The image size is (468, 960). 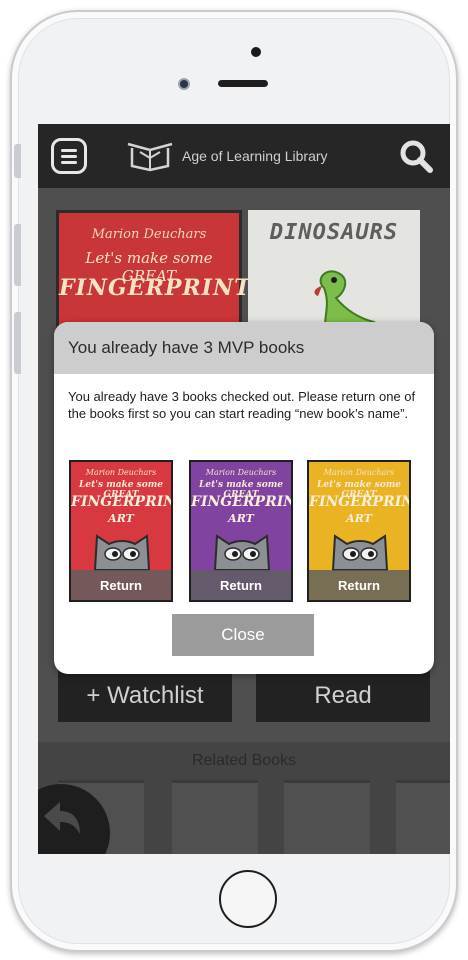 What do you see at coordinates (62, 818) in the screenshot?
I see `back-arrow-icon` at bounding box center [62, 818].